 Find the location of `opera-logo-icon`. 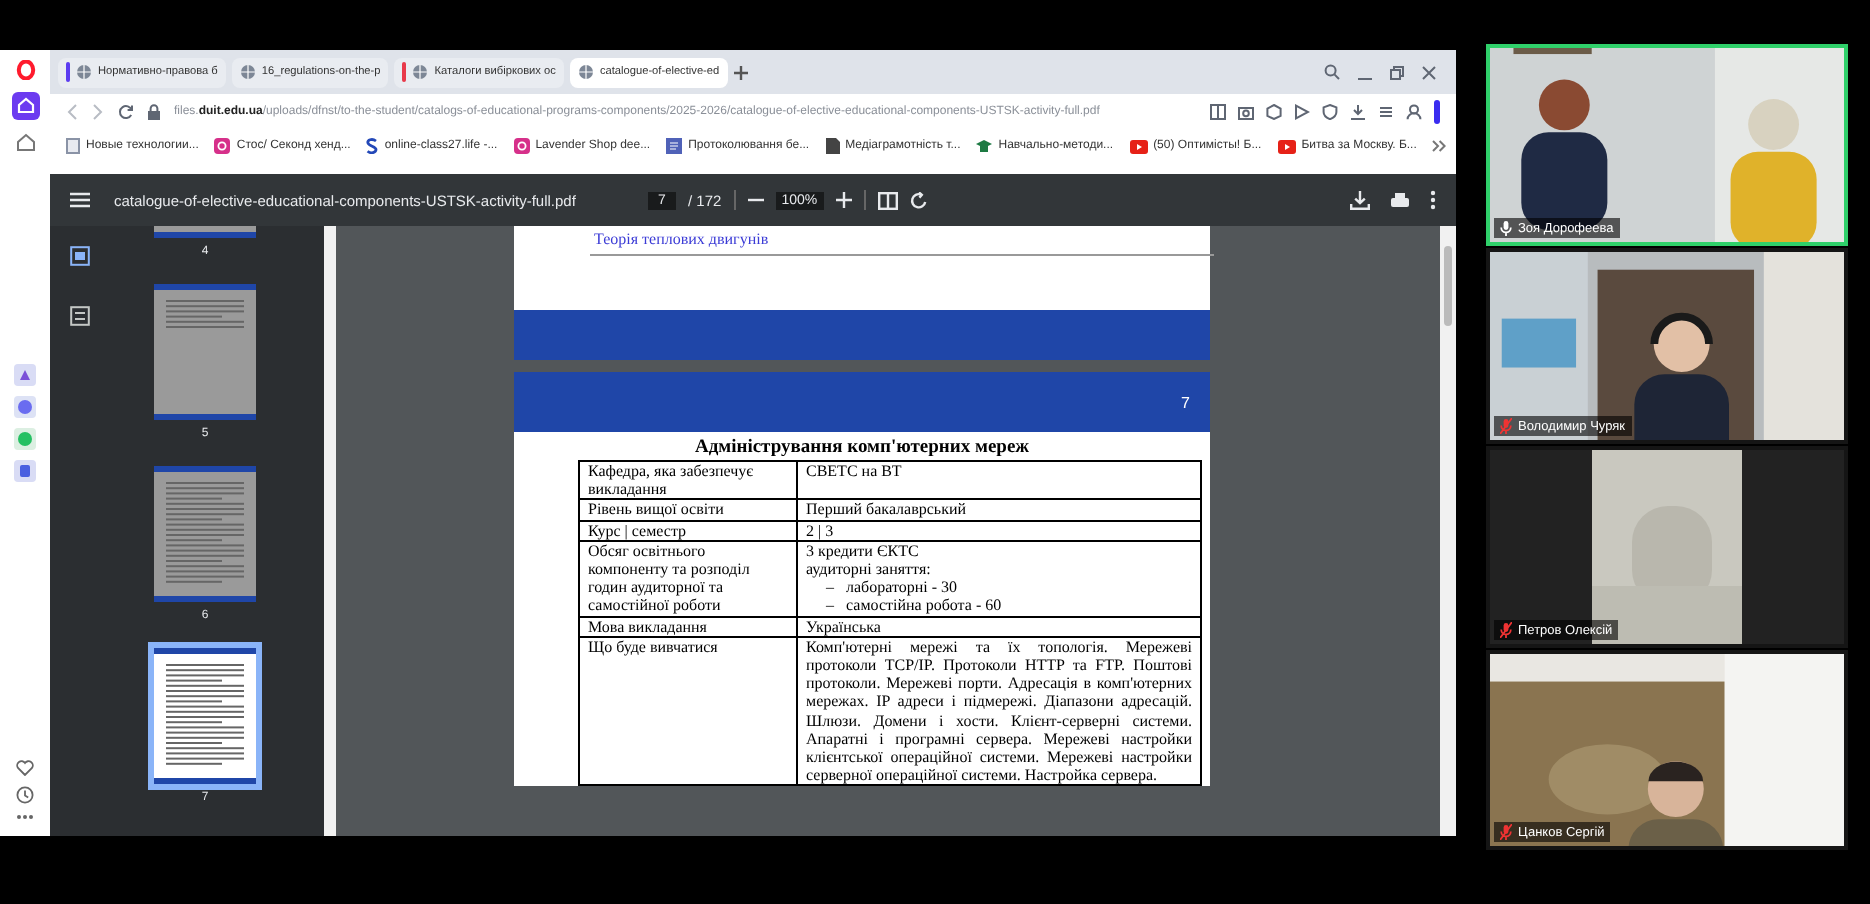

opera-logo-icon is located at coordinates (25, 70).